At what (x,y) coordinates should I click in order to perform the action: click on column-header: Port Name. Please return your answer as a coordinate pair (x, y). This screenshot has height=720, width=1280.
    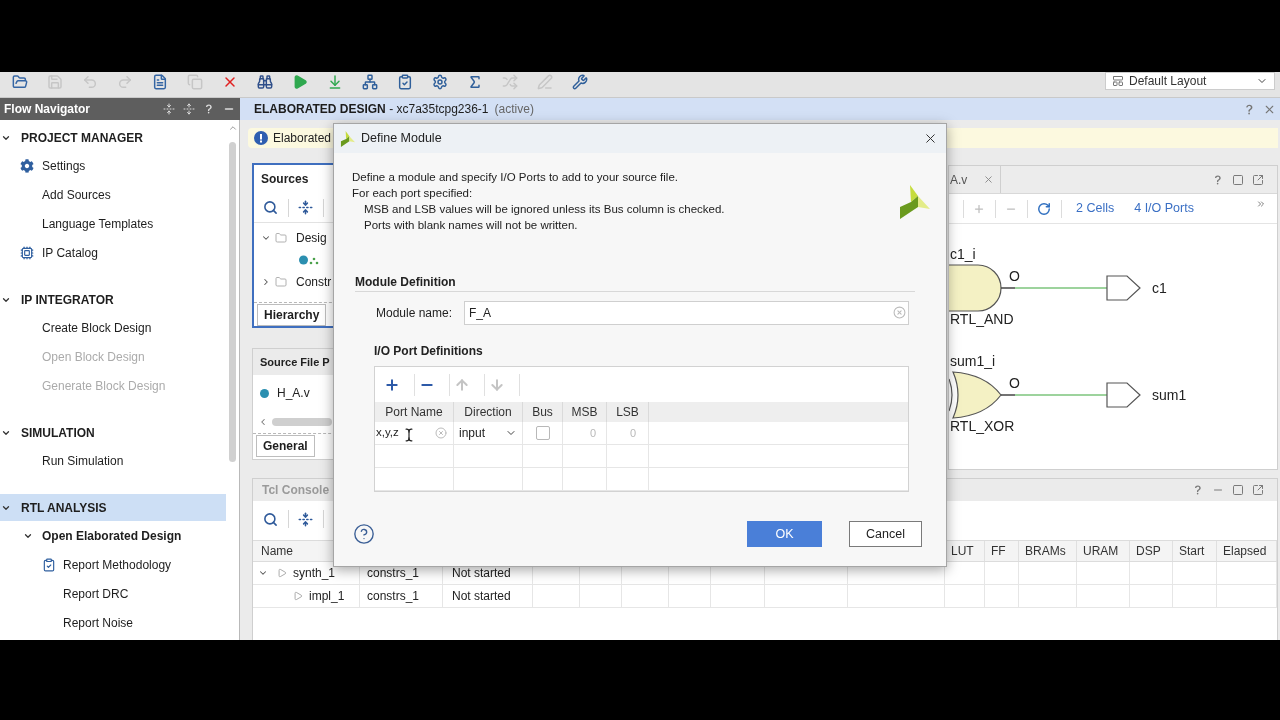
    Looking at the image, I should click on (414, 412).